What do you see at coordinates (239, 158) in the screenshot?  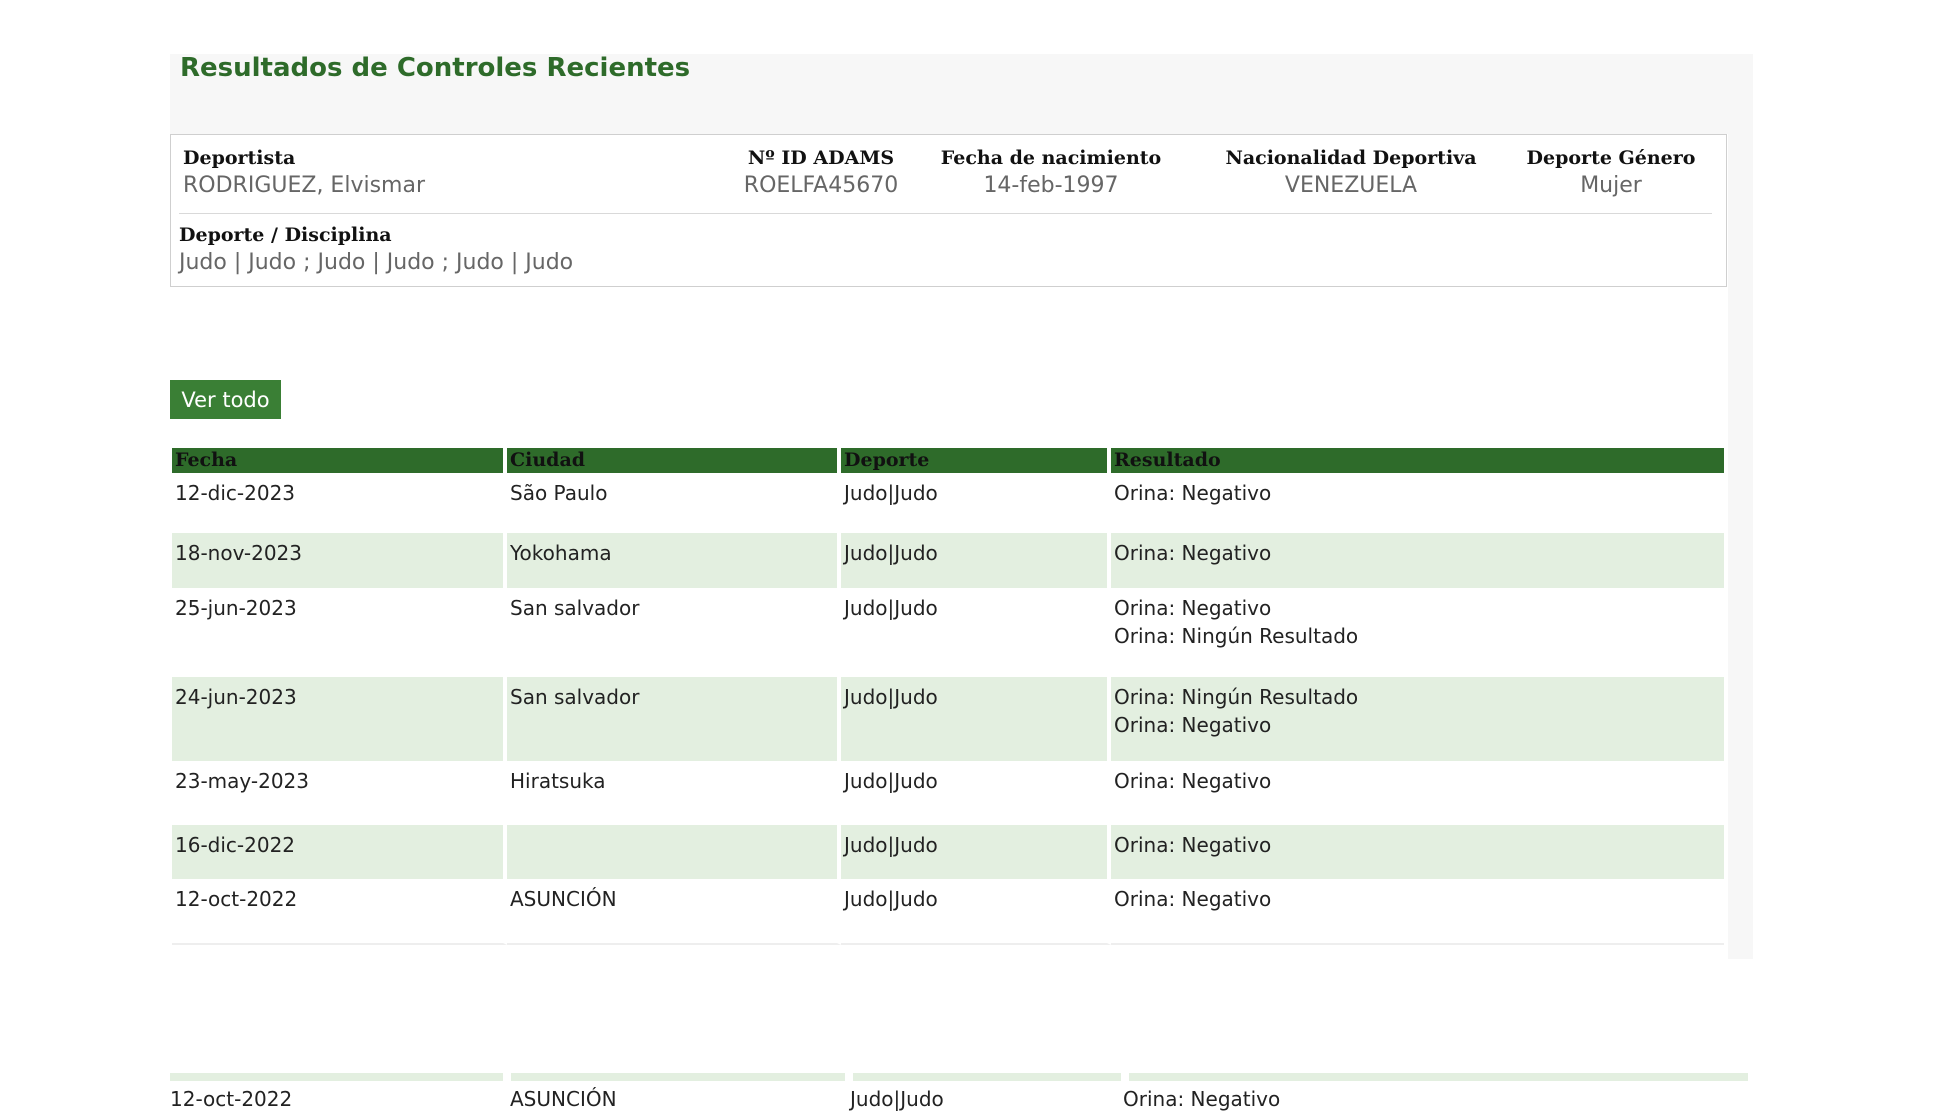 I see `athlete-name-label: Deportista` at bounding box center [239, 158].